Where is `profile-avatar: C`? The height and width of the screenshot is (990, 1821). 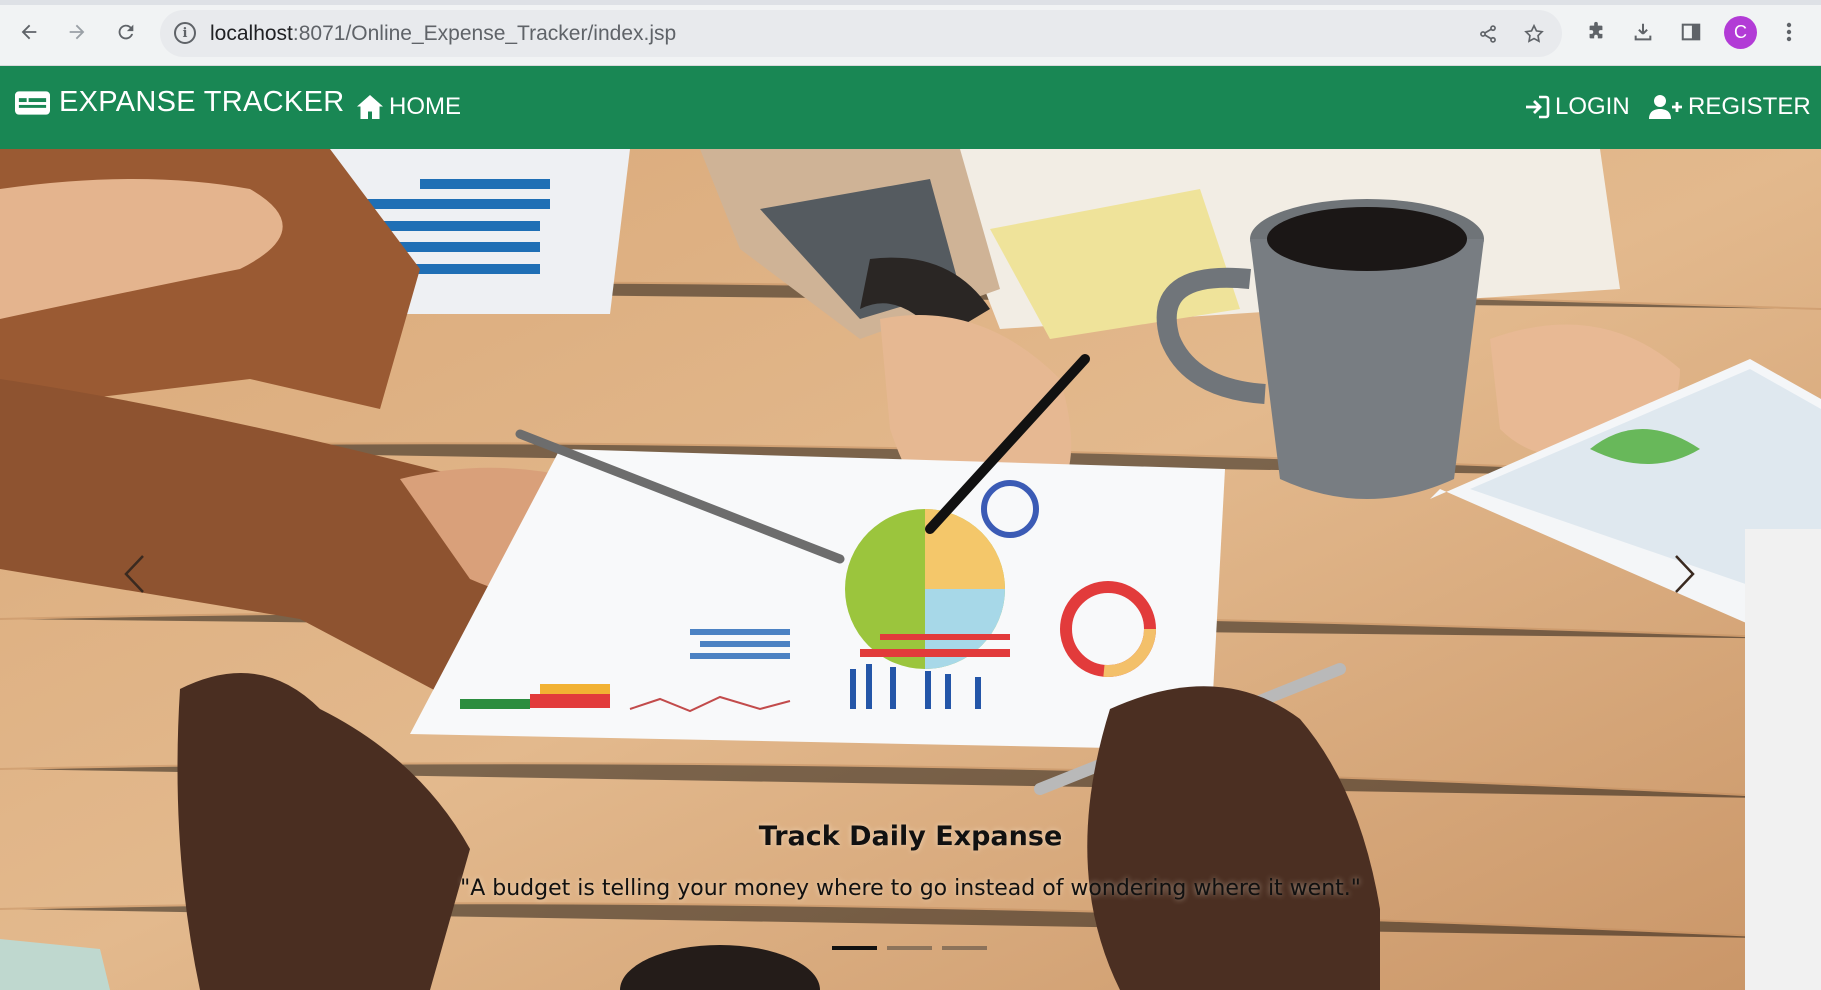 profile-avatar: C is located at coordinates (1740, 32).